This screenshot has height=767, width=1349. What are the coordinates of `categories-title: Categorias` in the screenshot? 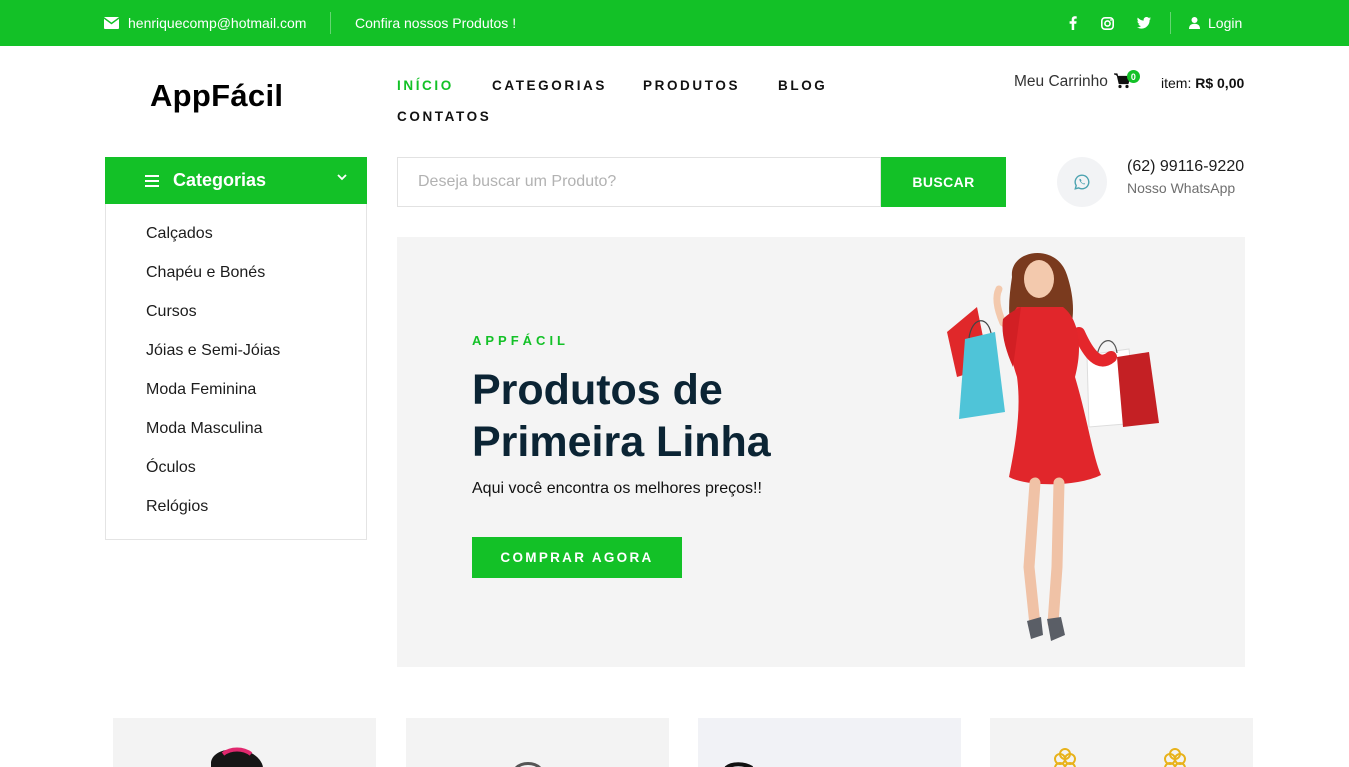 It's located at (220, 180).